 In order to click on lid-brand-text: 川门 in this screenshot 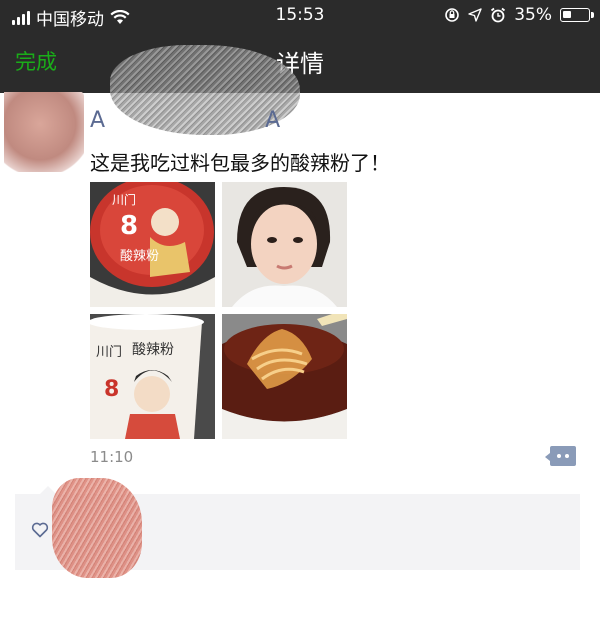, I will do `click(124, 199)`.